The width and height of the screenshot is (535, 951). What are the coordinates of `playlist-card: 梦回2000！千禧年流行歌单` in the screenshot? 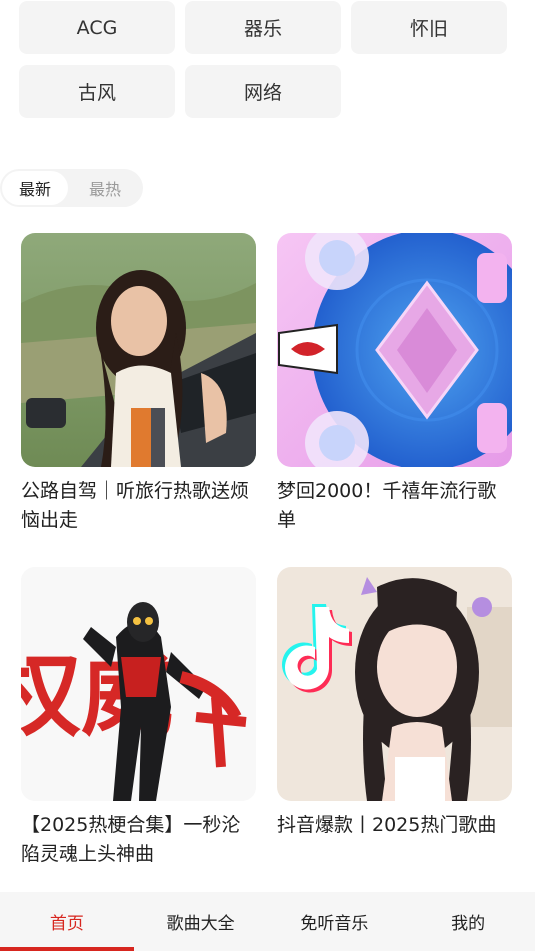 It's located at (394, 384).